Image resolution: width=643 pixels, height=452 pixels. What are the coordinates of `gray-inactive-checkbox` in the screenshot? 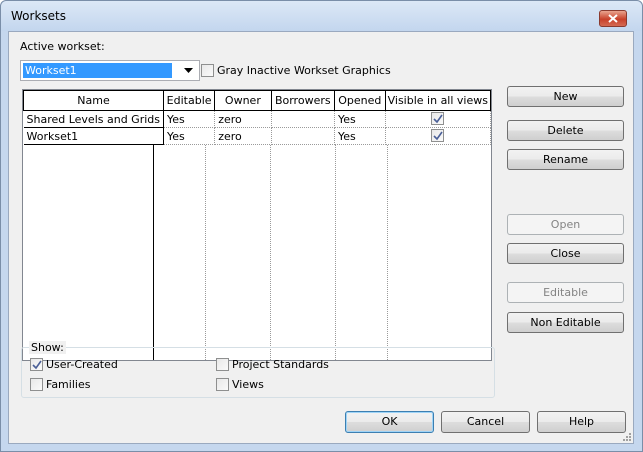 It's located at (207, 70).